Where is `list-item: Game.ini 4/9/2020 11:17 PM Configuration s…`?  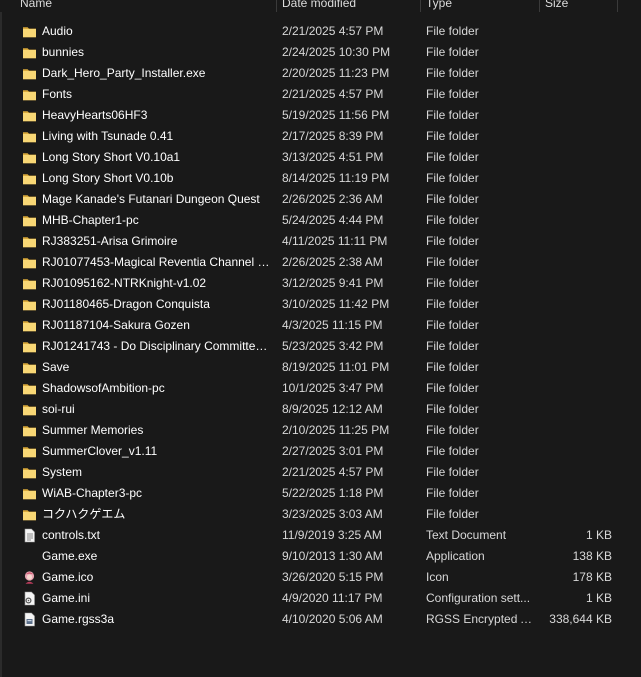
list-item: Game.ini 4/9/2020 11:17 PM Configuration s… is located at coordinates (320, 598).